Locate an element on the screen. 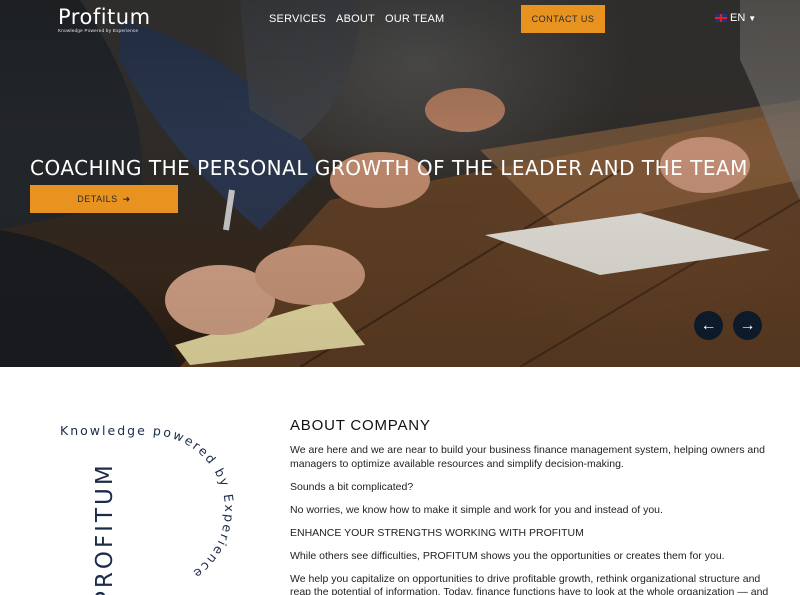 This screenshot has height=595, width=800. profitum-emblem: Knowledge powered by Experience PROFITUM is located at coordinates (150, 502).